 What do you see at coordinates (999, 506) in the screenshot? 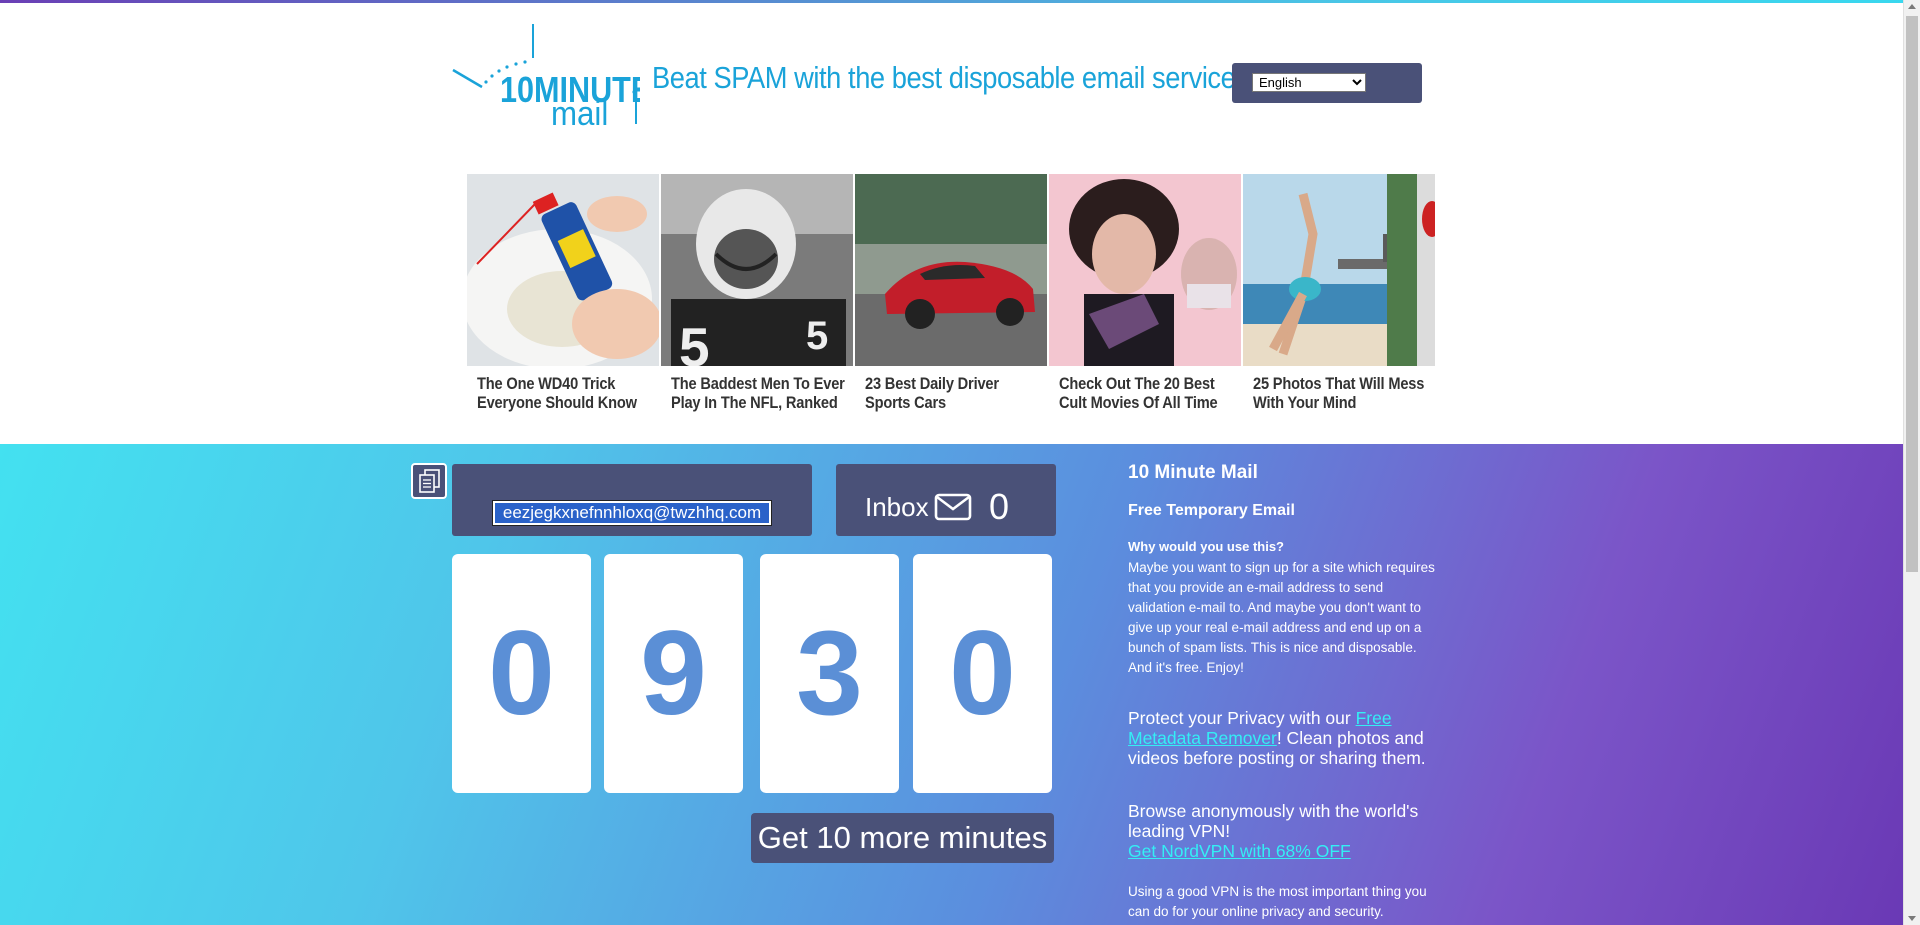
I see `inbox-count: 0` at bounding box center [999, 506].